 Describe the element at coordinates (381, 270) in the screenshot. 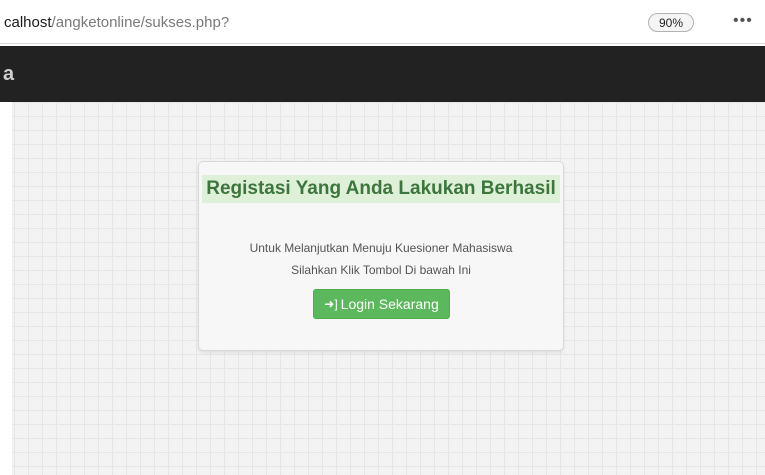

I see `instruction-line-2: Silahkan Klik Tombol Di bawah Ini` at that location.